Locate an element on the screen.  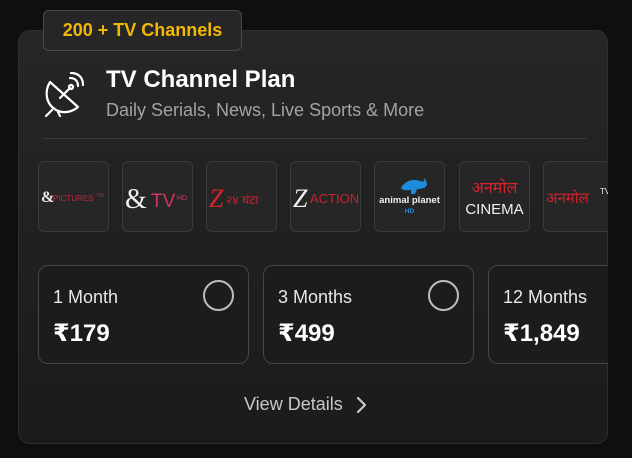
plan-title: TV Channel Plan is located at coordinates (201, 79).